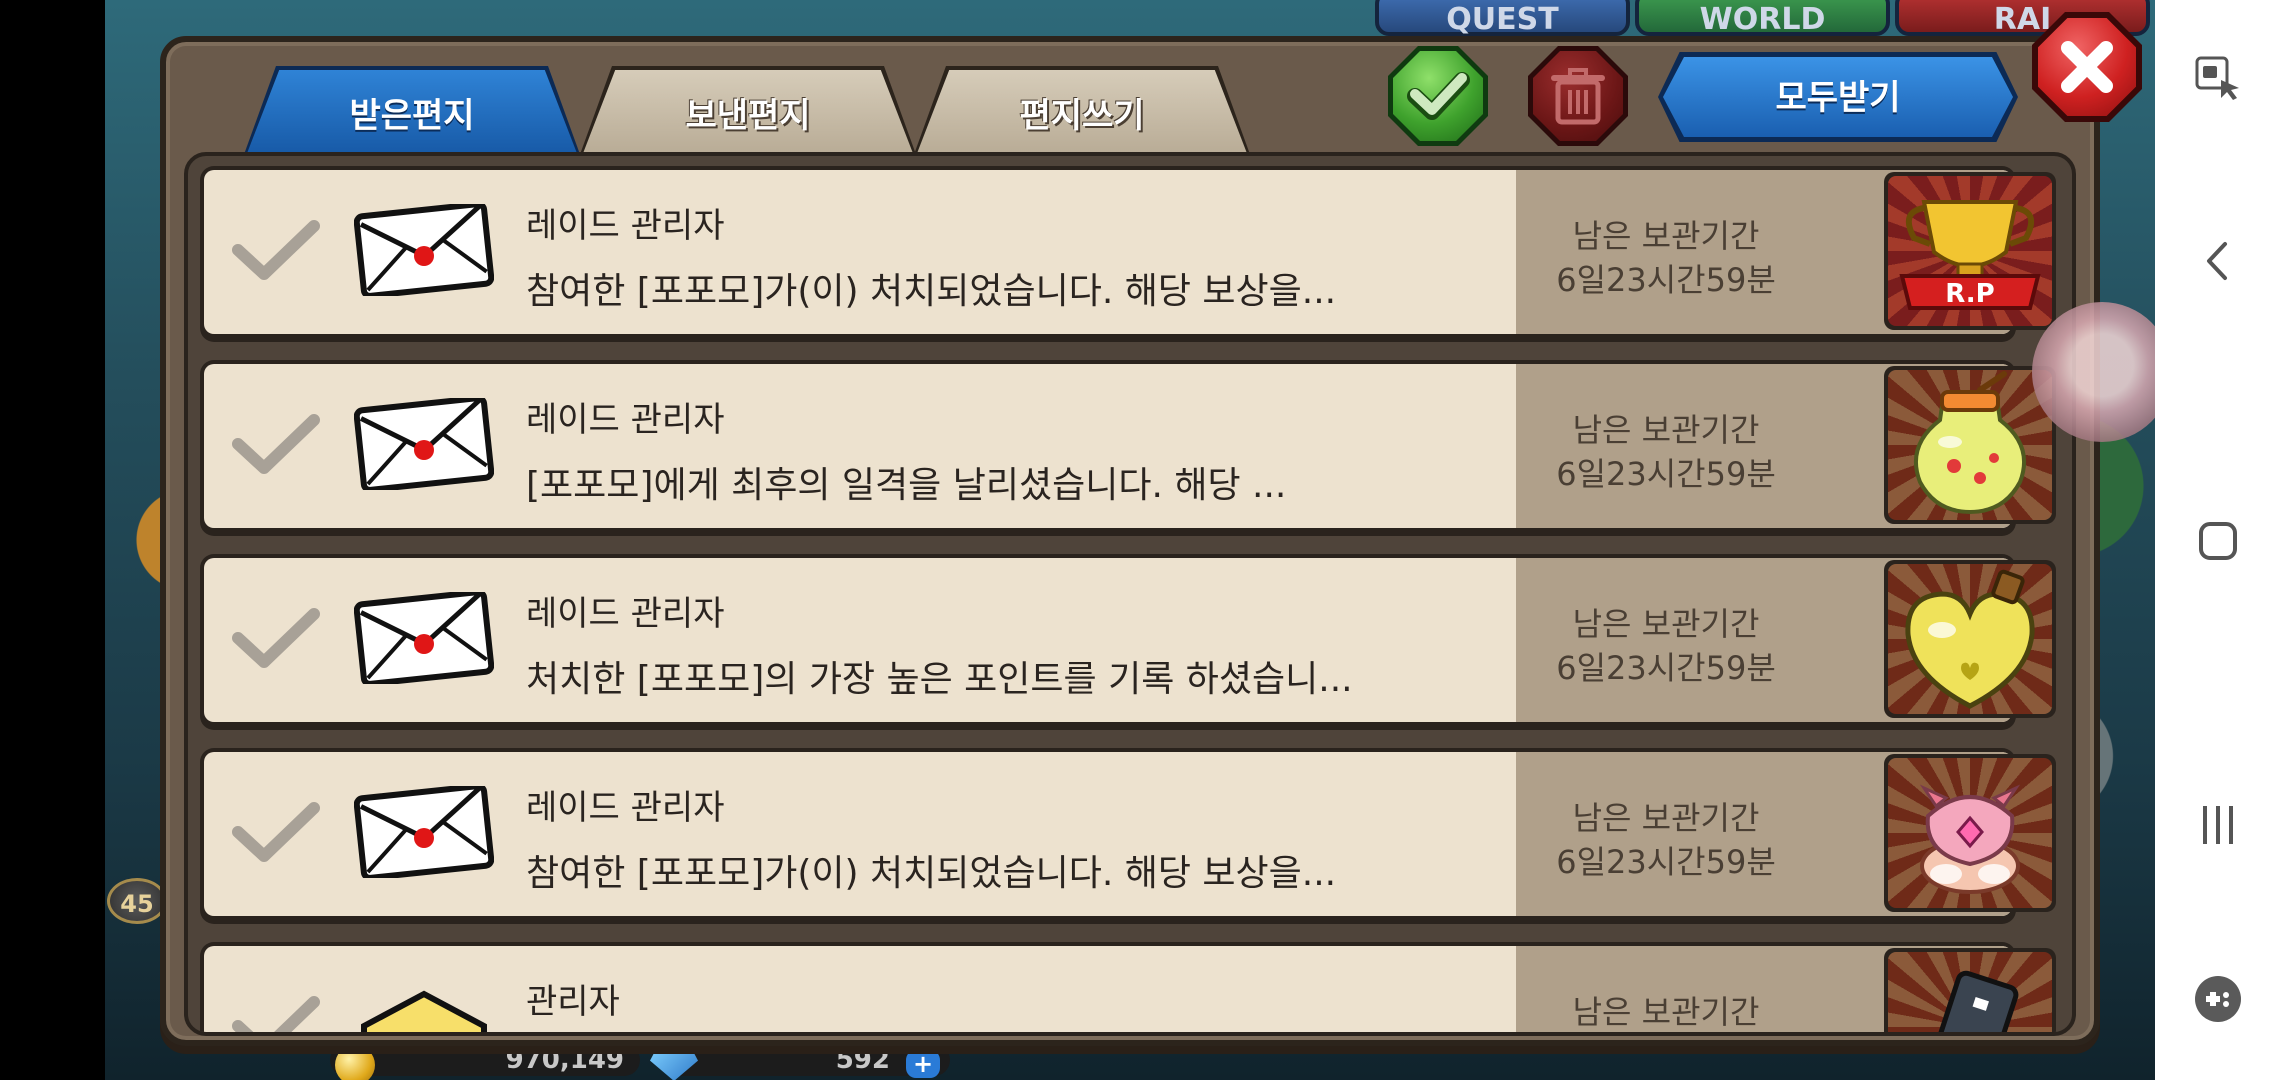  Describe the element at coordinates (412, 116) in the screenshot. I see `tab-label: 받은편지` at that location.